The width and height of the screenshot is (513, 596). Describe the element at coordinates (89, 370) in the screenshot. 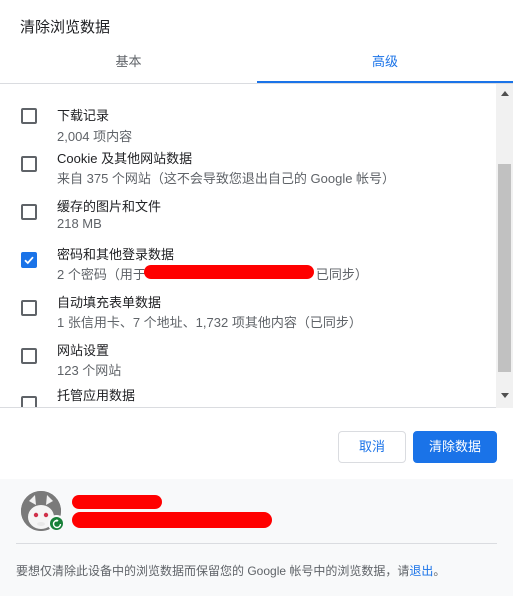

I see `item-subtitle: 123 个网站` at that location.